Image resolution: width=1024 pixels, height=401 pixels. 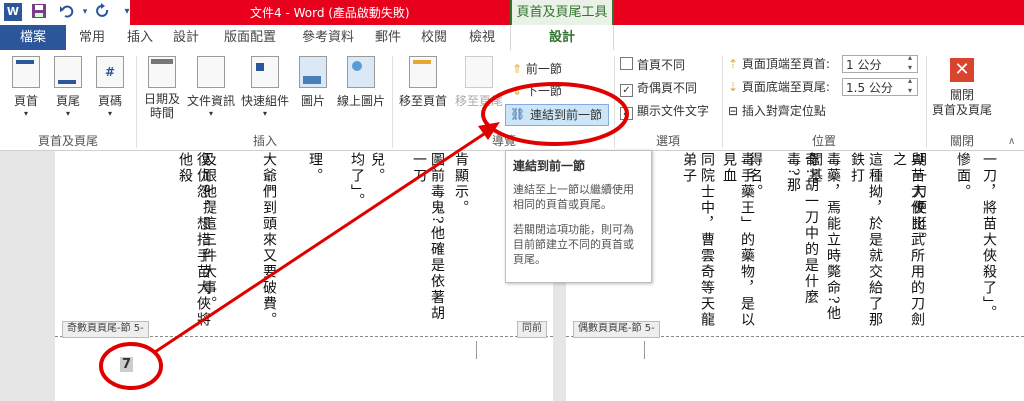 I want to click on annotation-circle-button, so click(x=555, y=114).